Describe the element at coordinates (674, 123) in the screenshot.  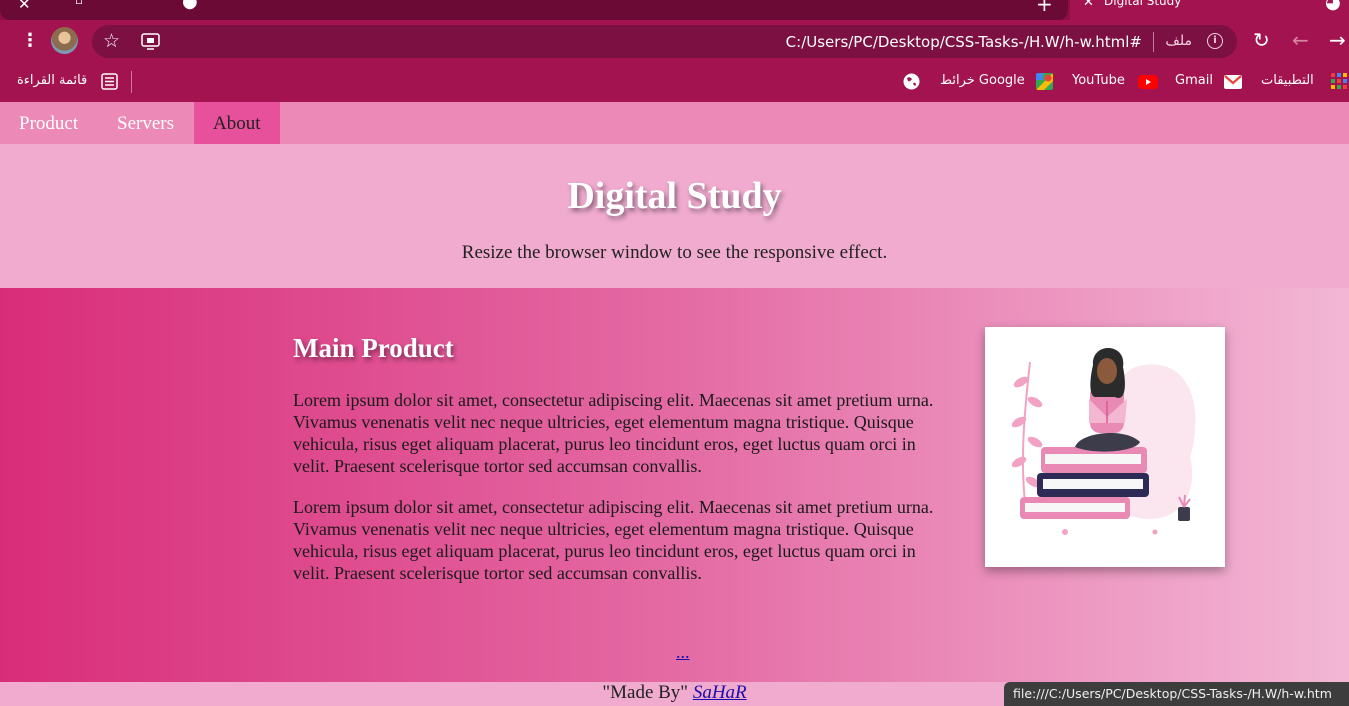
I see `top-navigation: Product Servers About` at that location.